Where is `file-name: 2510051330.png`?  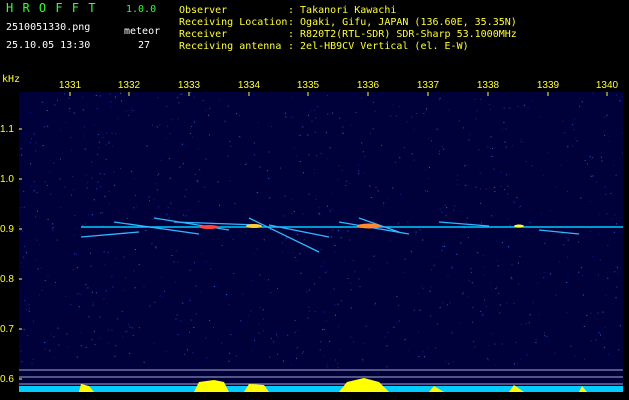 file-name: 2510051330.png is located at coordinates (48, 27).